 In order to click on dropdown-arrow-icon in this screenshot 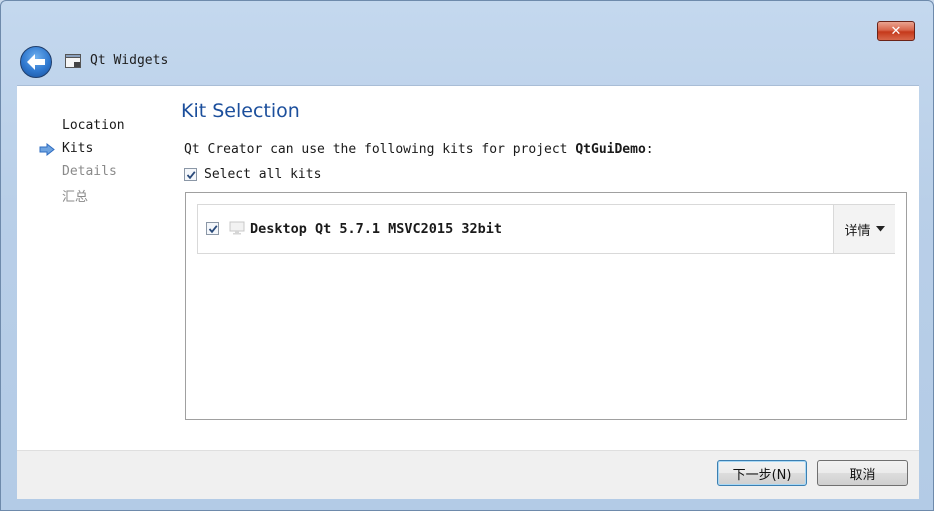, I will do `click(880, 229)`.